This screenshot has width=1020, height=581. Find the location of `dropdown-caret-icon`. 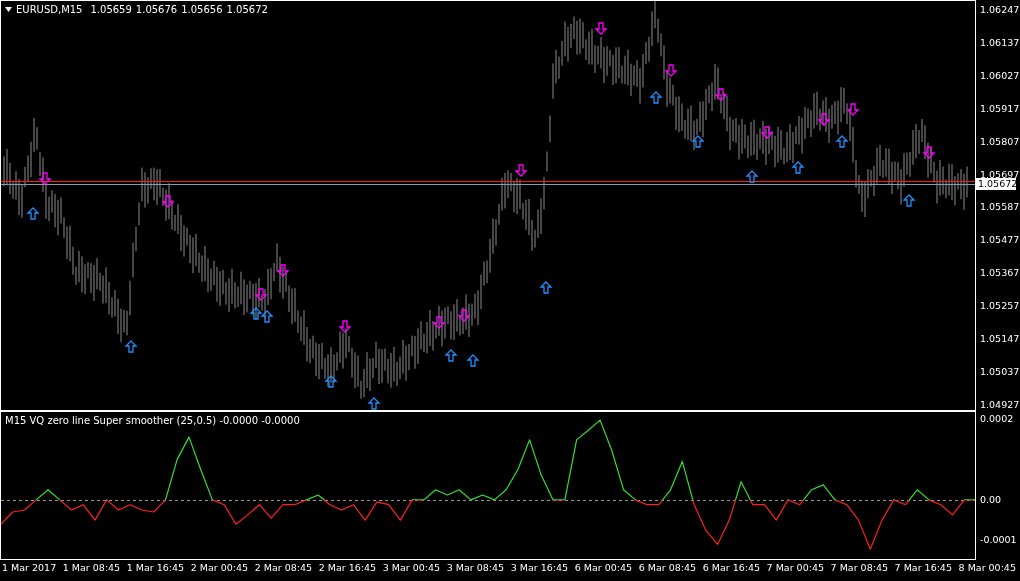

dropdown-caret-icon is located at coordinates (8, 9).